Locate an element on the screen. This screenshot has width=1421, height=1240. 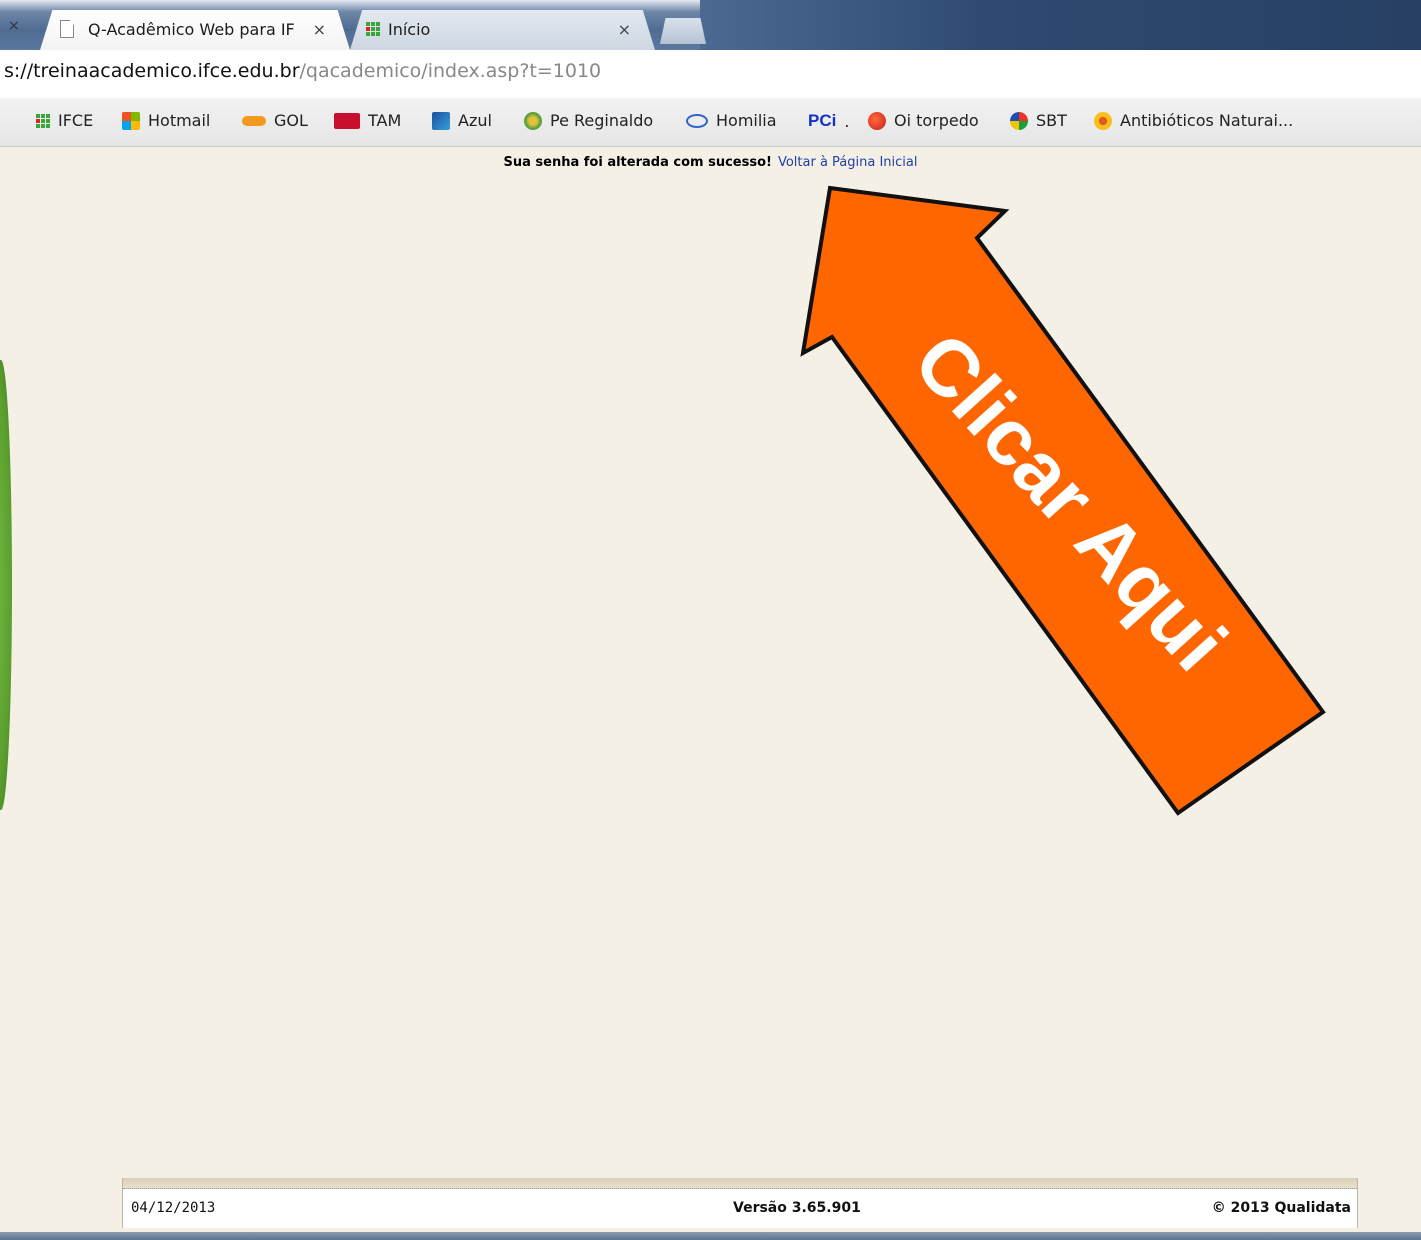
bookmark-label: Homilia is located at coordinates (746, 120).